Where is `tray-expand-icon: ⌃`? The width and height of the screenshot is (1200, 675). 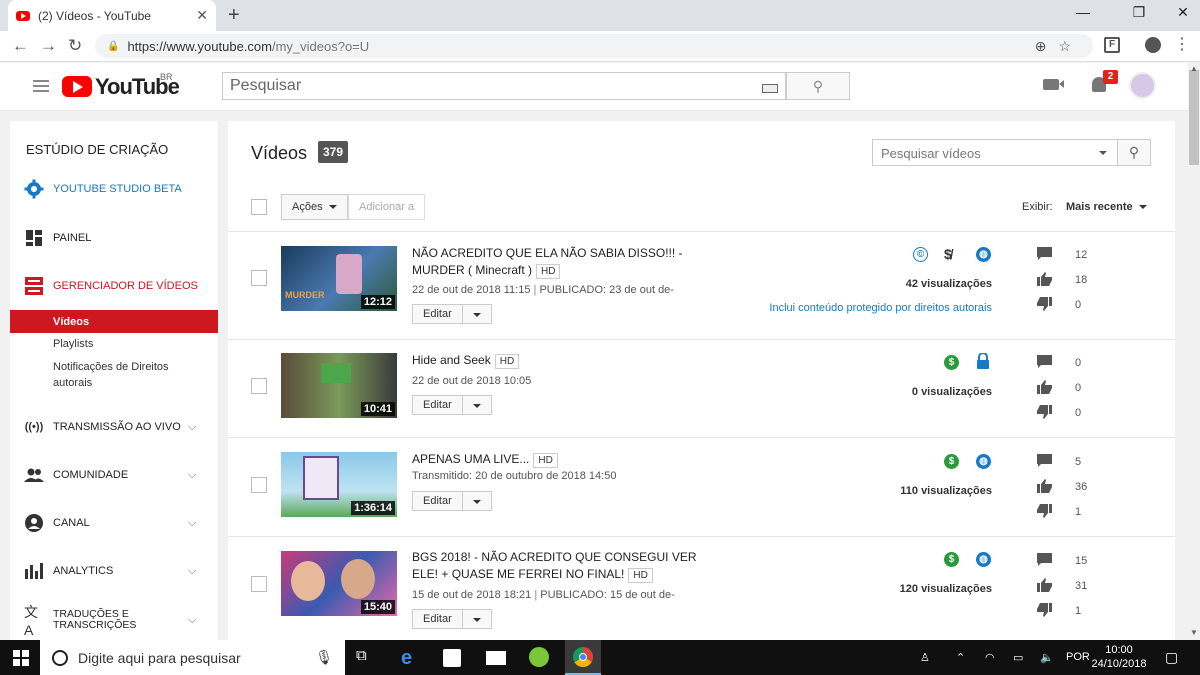 tray-expand-icon: ⌃ is located at coordinates (960, 657).